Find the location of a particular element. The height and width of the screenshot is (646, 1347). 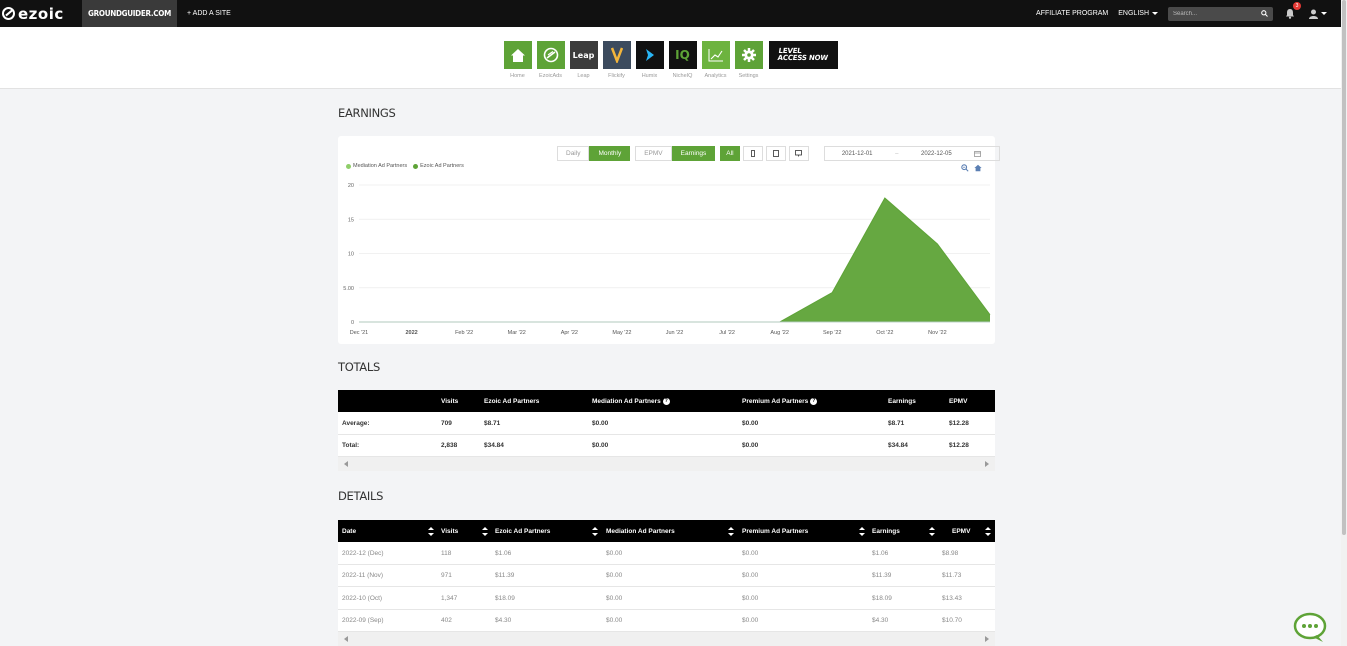

table-cell: $8.71 is located at coordinates (896, 423).